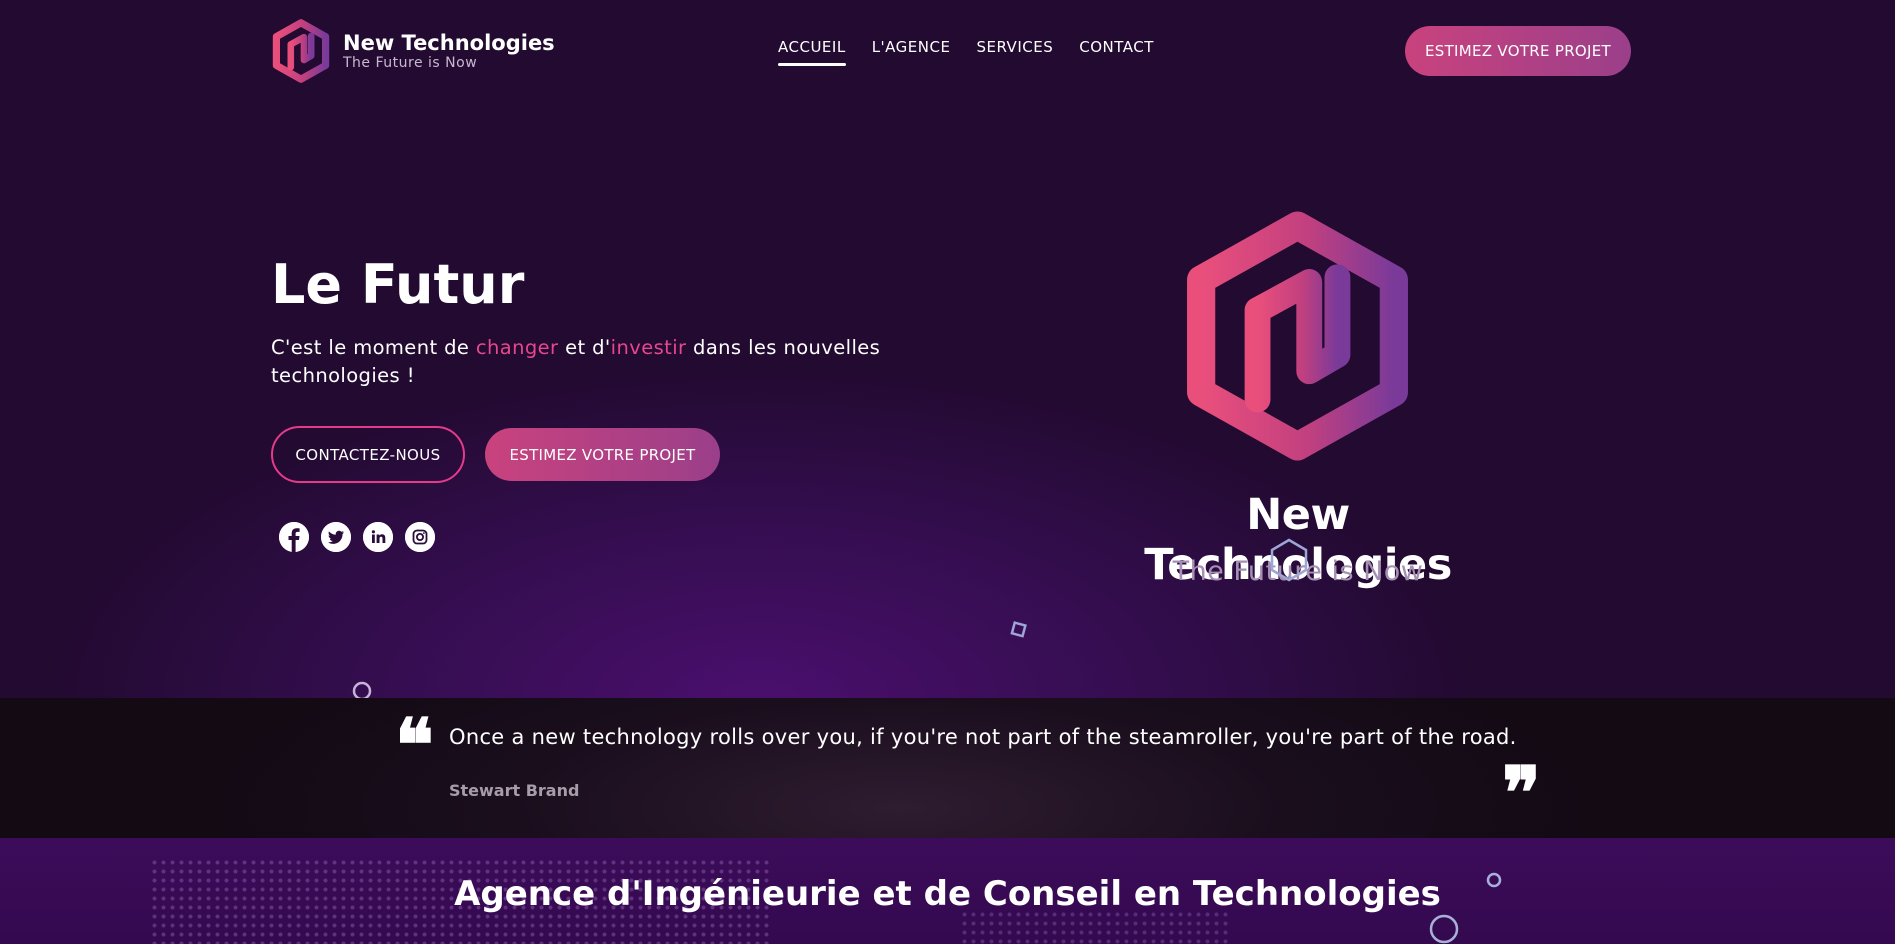 This screenshot has height=944, width=1895. What do you see at coordinates (1521, 792) in the screenshot?
I see `quote-close-icon: ❞` at bounding box center [1521, 792].